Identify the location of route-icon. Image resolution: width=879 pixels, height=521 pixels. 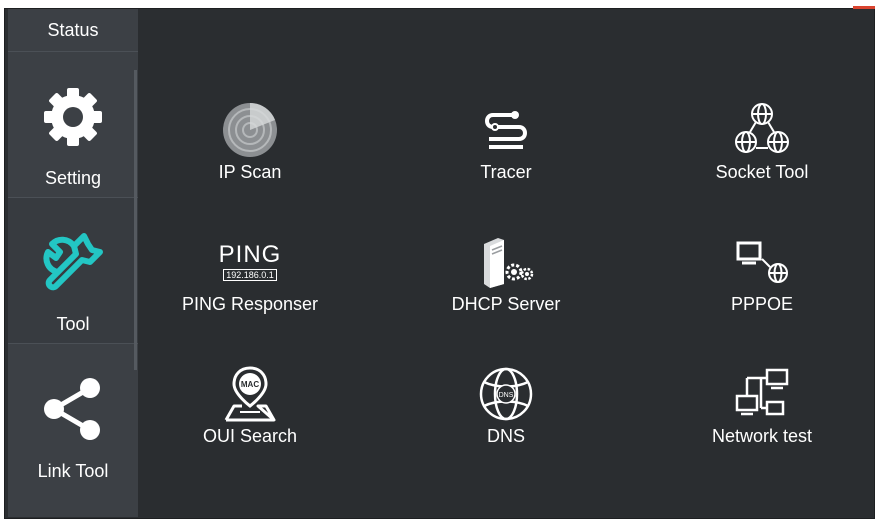
(506, 130).